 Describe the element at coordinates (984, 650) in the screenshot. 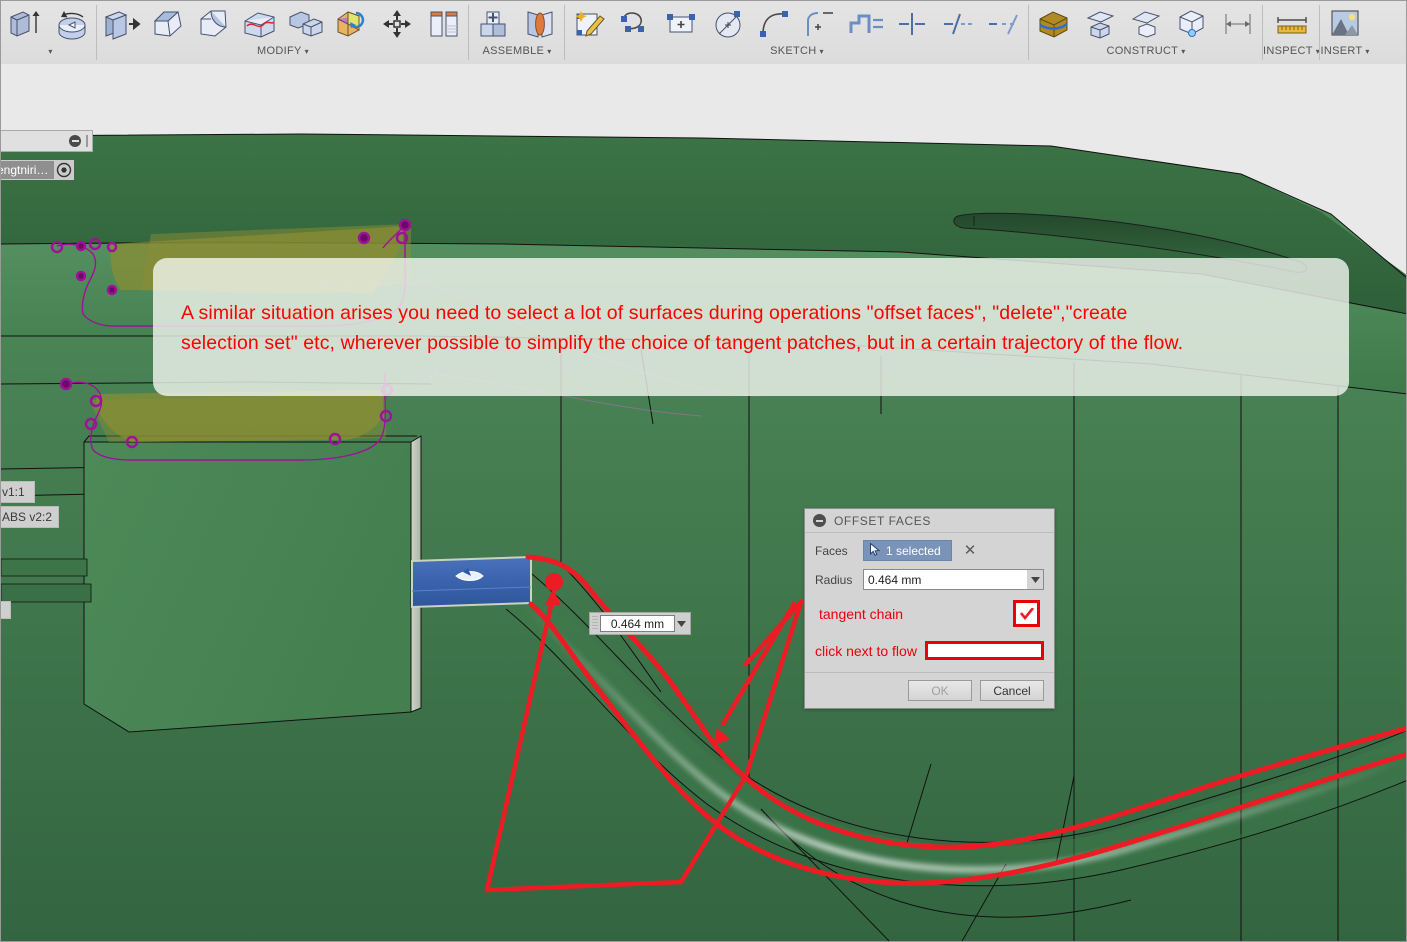

I see `flow-hint-box` at that location.